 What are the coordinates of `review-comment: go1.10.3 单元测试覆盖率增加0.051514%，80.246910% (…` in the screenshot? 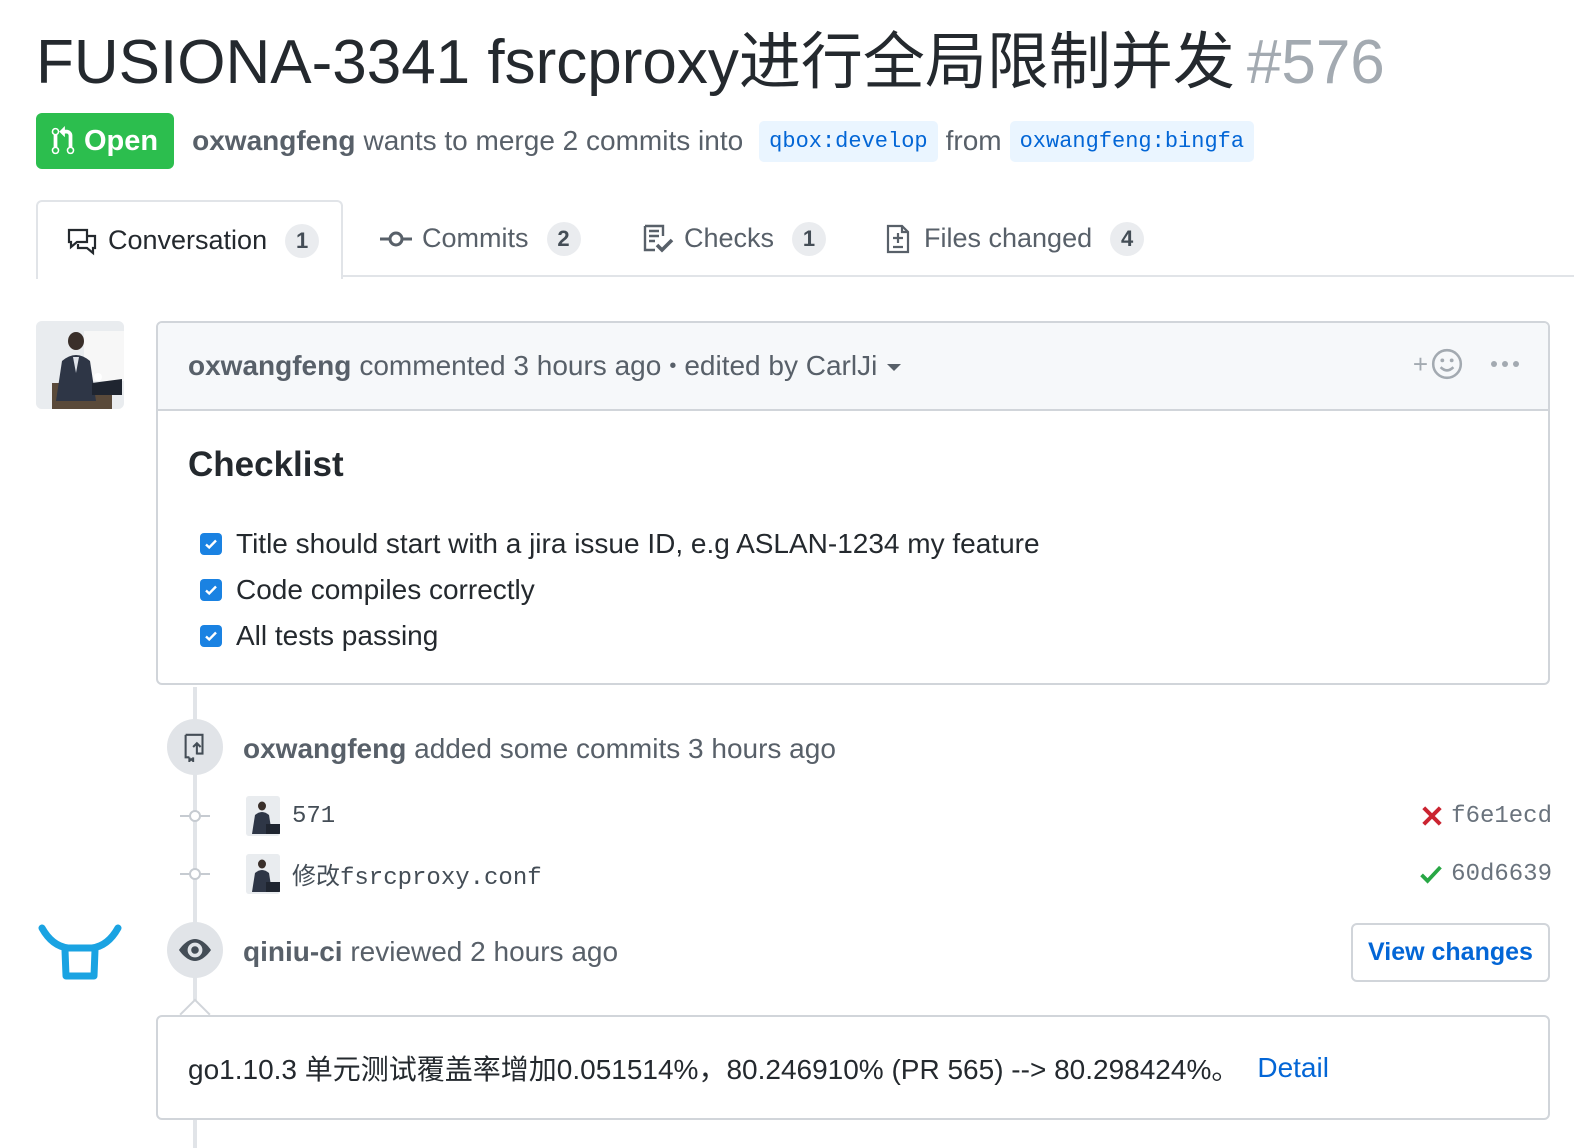 It's located at (853, 1067).